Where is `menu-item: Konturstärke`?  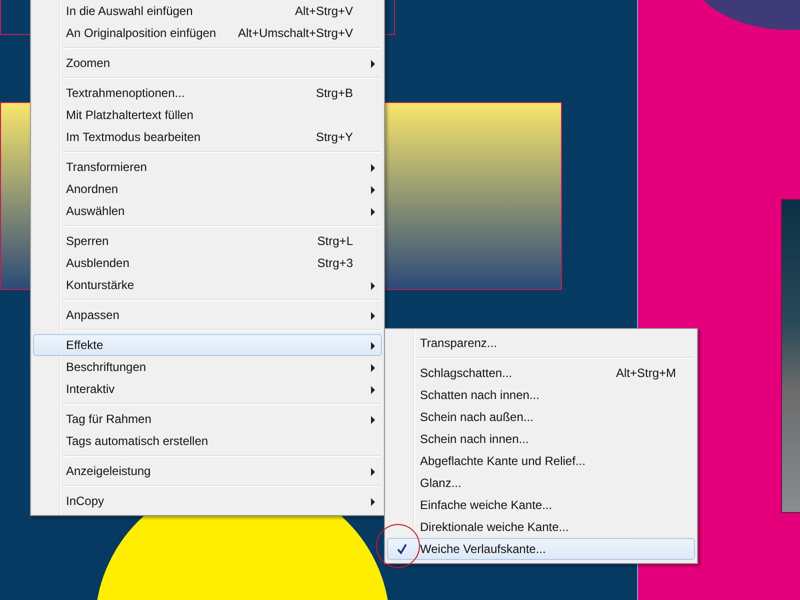 menu-item: Konturstärke is located at coordinates (207, 285).